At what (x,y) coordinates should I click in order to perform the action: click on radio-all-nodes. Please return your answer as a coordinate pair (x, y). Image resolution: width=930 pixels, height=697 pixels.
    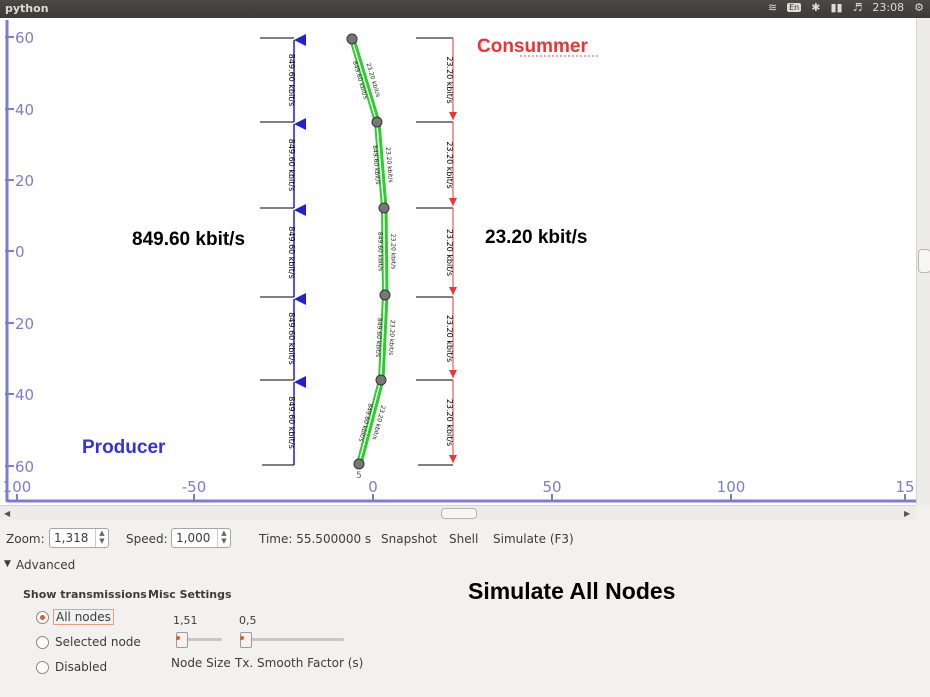
    Looking at the image, I should click on (42, 617).